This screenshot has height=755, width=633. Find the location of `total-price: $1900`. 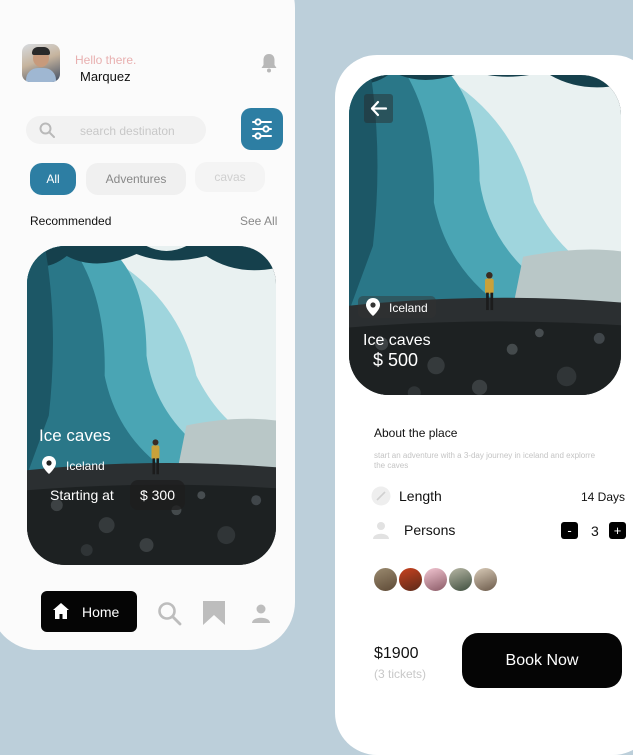

total-price: $1900 is located at coordinates (396, 653).